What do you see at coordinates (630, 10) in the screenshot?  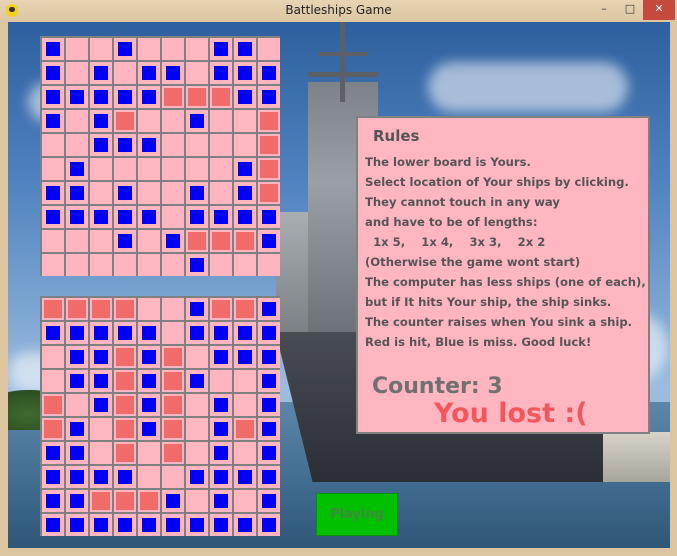 I see `maximize-button: □` at bounding box center [630, 10].